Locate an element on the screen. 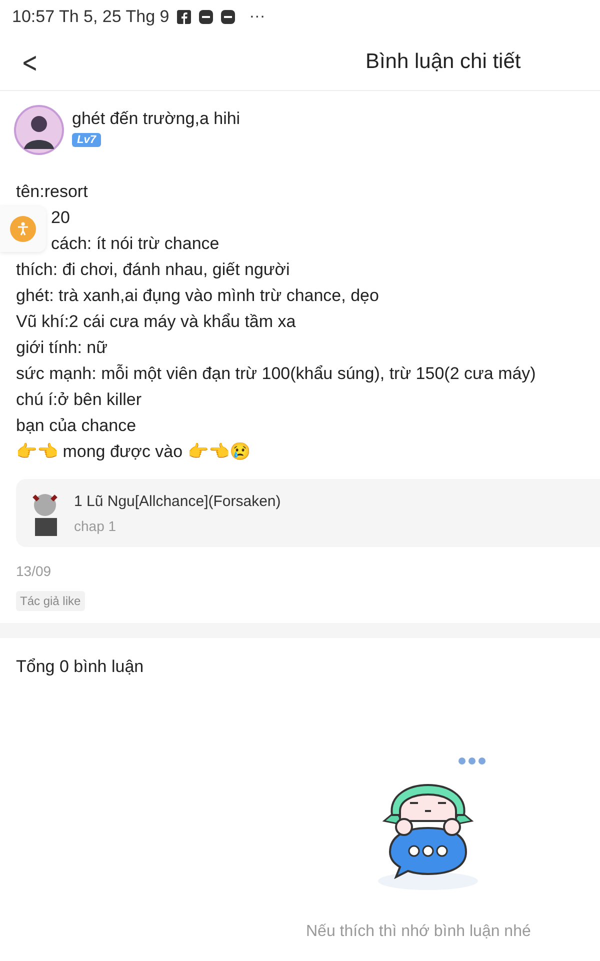  back-button: < is located at coordinates (29, 62).